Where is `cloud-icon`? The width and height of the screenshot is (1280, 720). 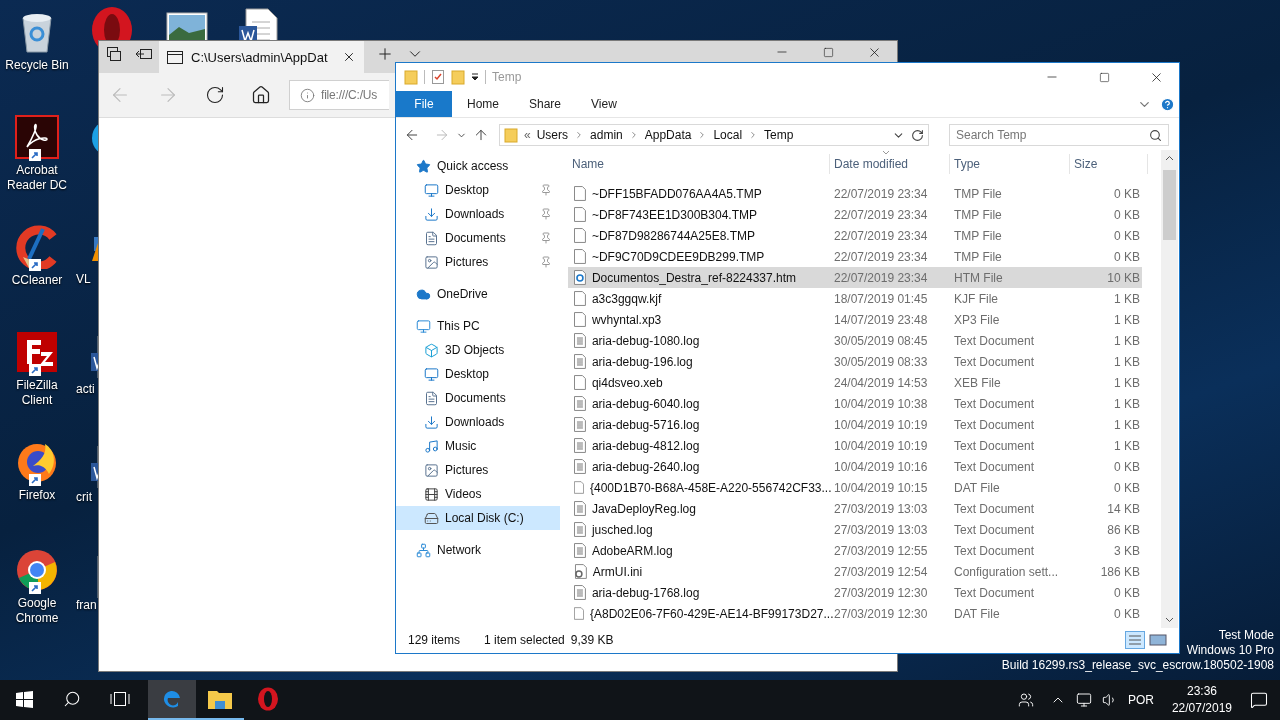
cloud-icon is located at coordinates (423, 294).